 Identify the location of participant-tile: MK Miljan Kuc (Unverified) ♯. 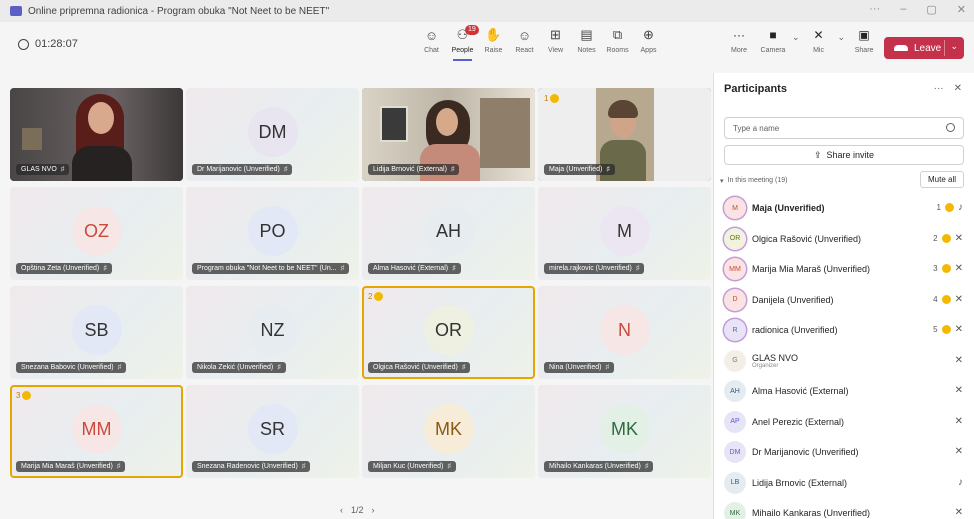
(448, 431).